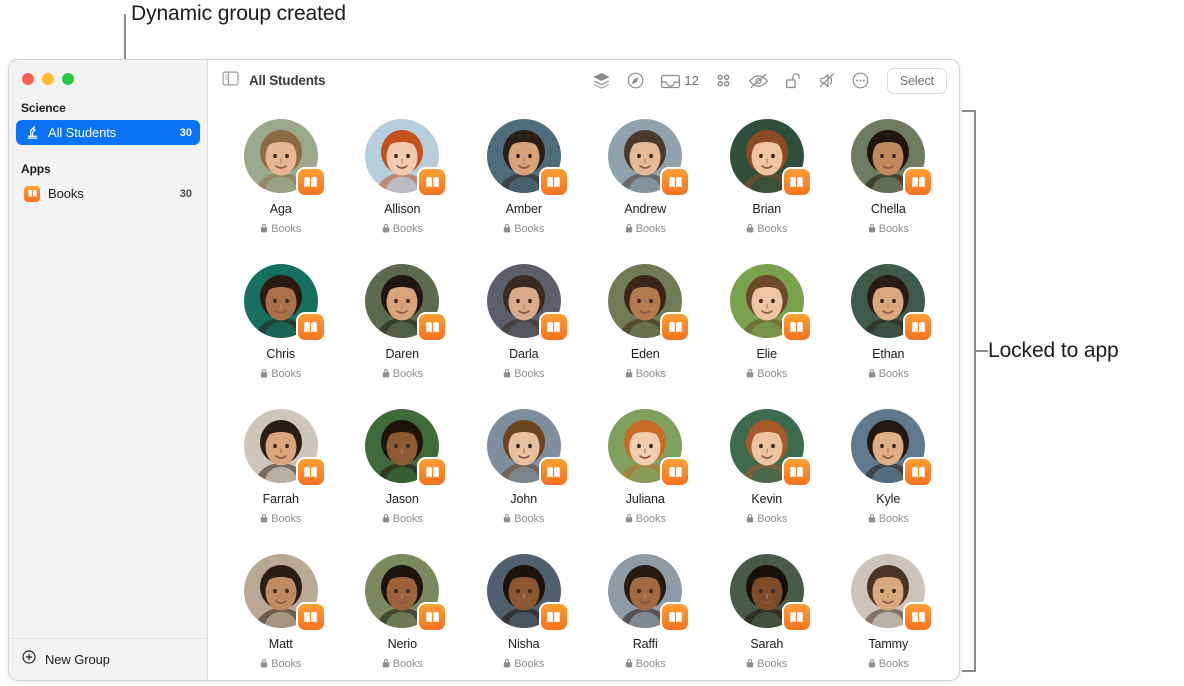 Image resolution: width=1184 pixels, height=686 pixels. Describe the element at coordinates (281, 354) in the screenshot. I see `student-name: Chris` at that location.